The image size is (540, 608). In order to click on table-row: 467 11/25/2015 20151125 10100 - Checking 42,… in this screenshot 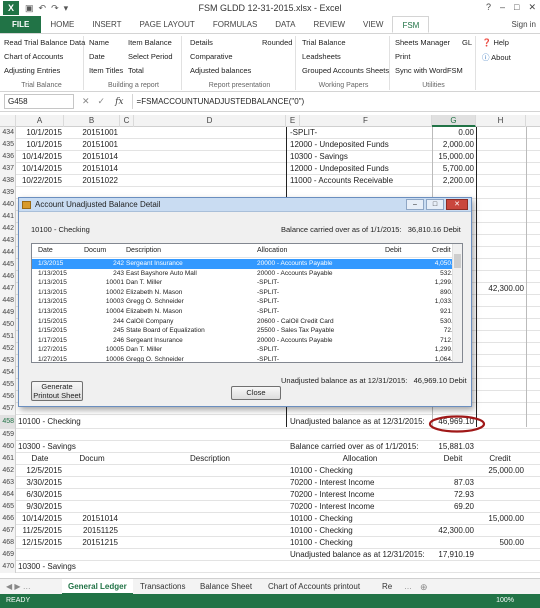, I will do `click(270, 531)`.